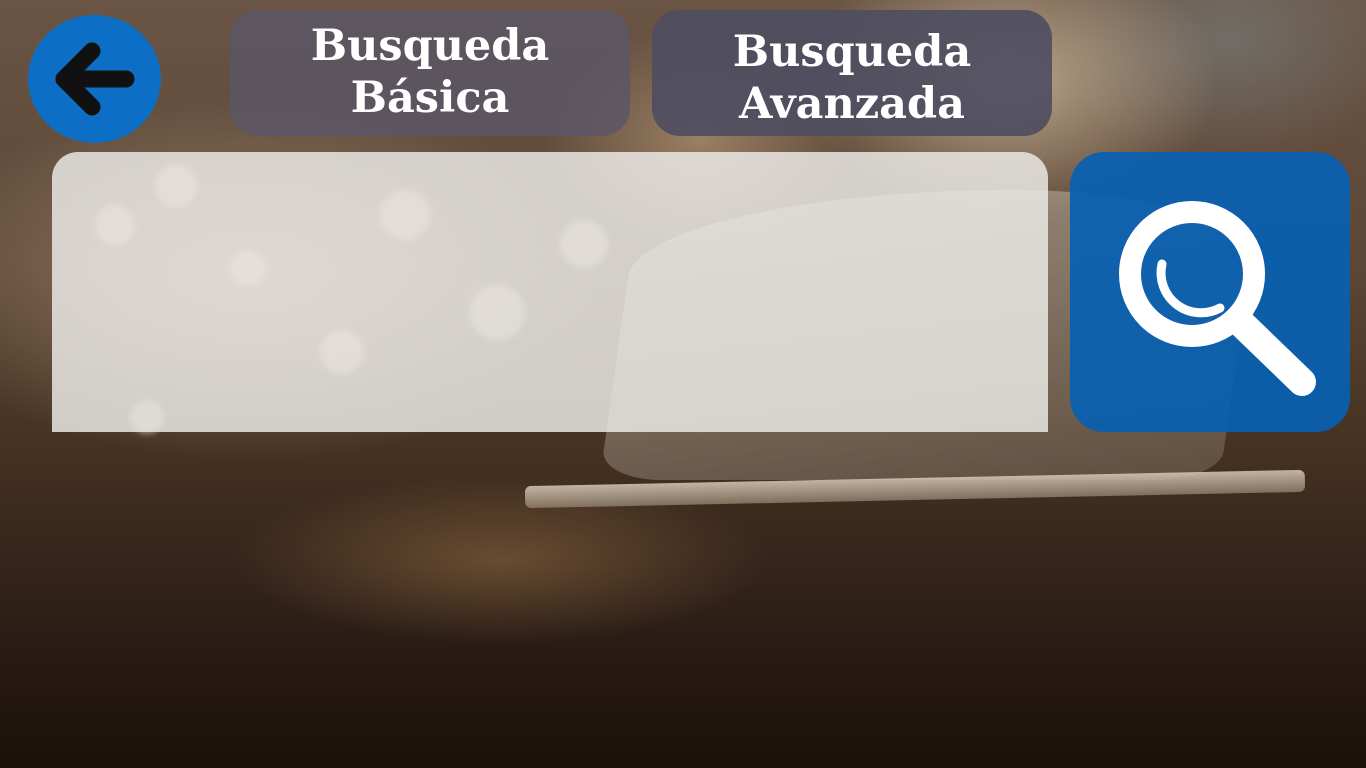 The height and width of the screenshot is (768, 1366). What do you see at coordinates (852, 52) in the screenshot?
I see `tab-advanced-label-line1: Busqueda` at bounding box center [852, 52].